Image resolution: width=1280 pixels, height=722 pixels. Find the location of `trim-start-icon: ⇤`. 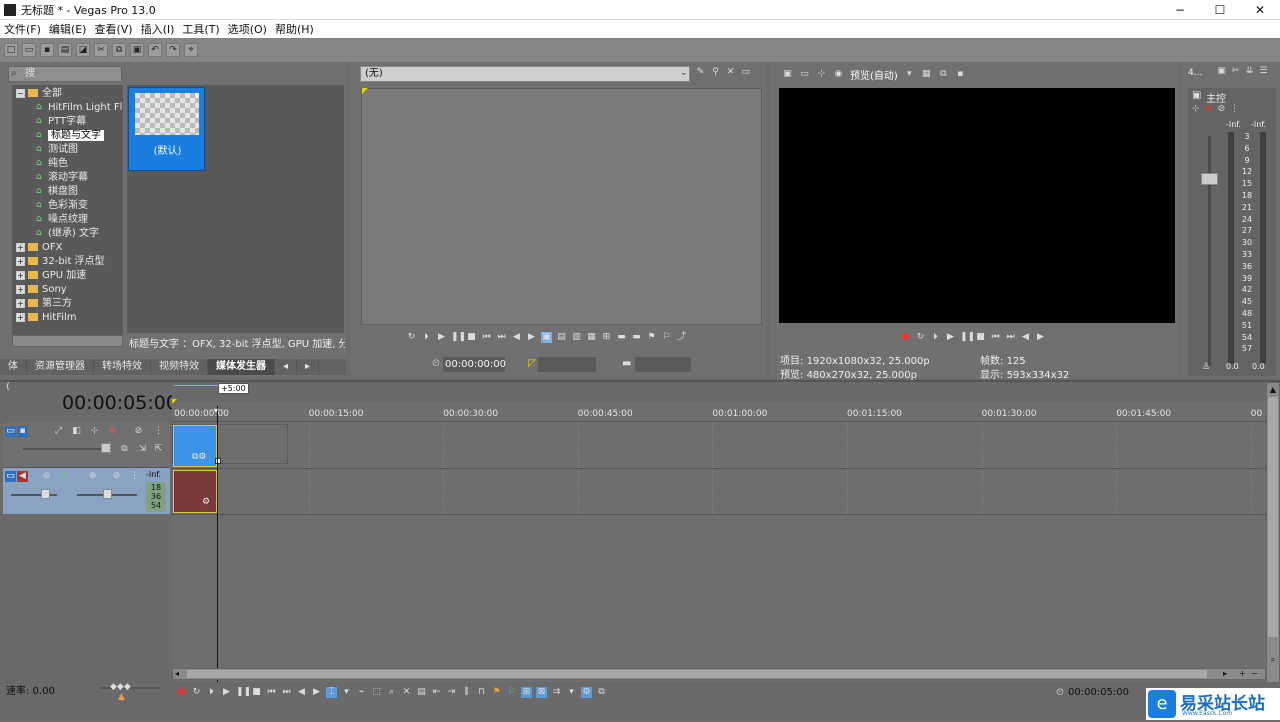

trim-start-icon: ⇤ is located at coordinates (436, 692).